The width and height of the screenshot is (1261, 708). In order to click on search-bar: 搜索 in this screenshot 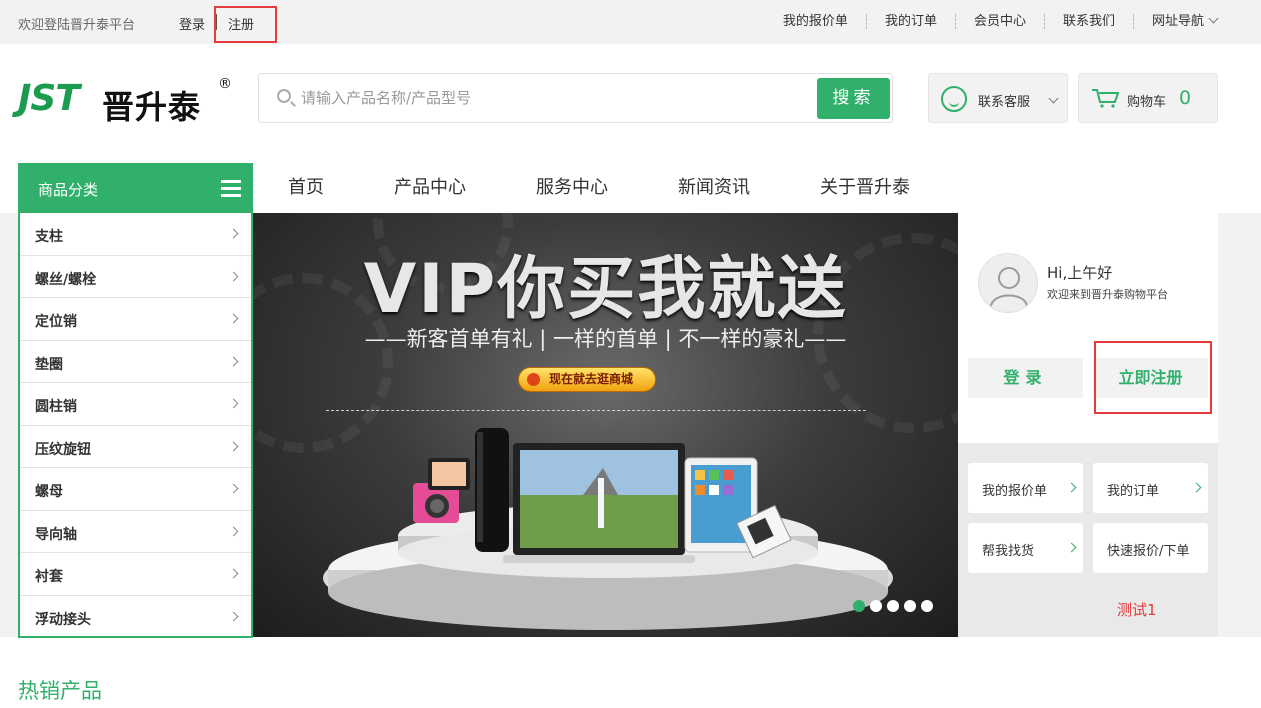, I will do `click(575, 98)`.